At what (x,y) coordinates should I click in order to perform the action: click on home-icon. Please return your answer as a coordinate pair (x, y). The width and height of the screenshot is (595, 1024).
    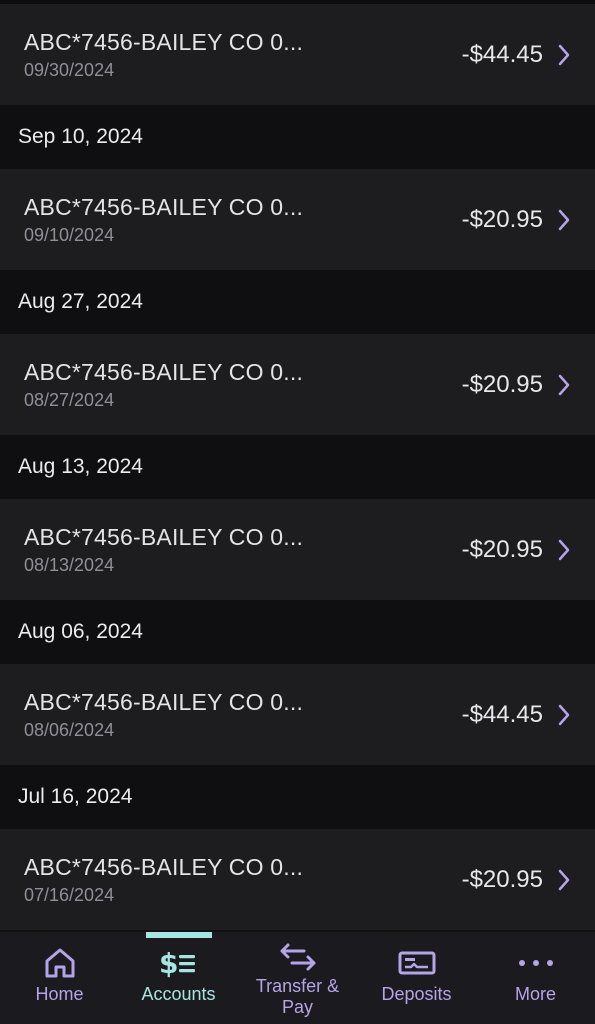
    Looking at the image, I should click on (60, 963).